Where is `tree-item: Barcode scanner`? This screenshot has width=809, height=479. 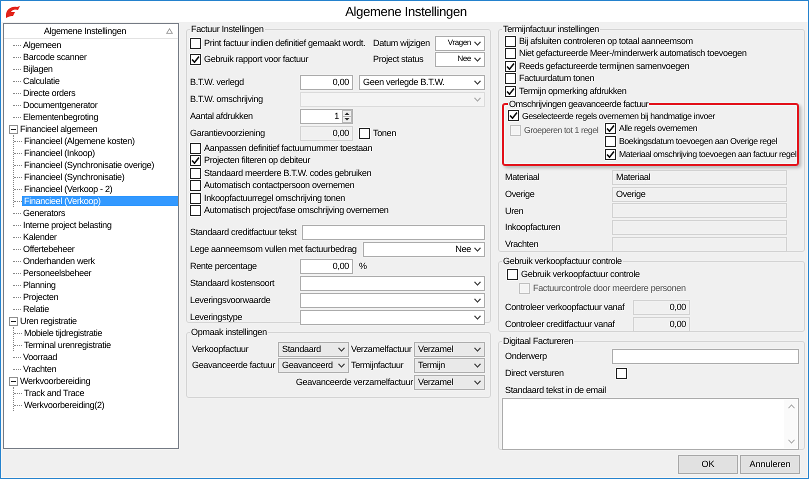 tree-item: Barcode scanner is located at coordinates (99, 57).